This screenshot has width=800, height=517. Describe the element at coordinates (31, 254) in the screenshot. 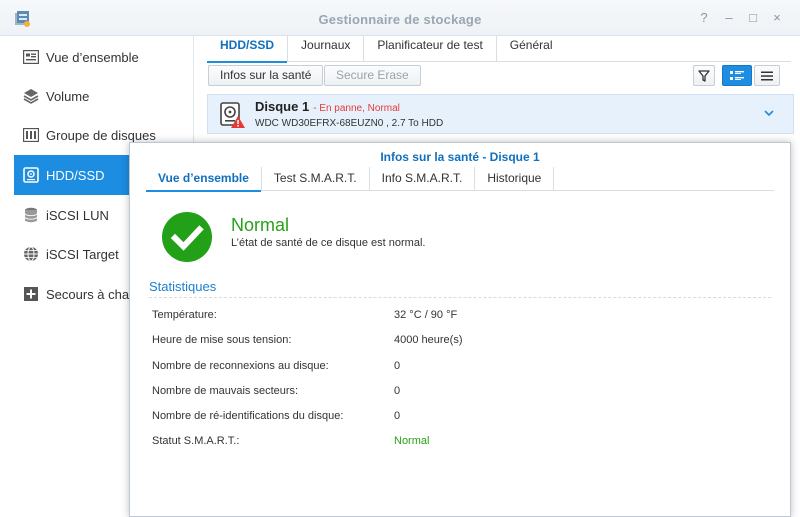

I see `globe-icon` at that location.